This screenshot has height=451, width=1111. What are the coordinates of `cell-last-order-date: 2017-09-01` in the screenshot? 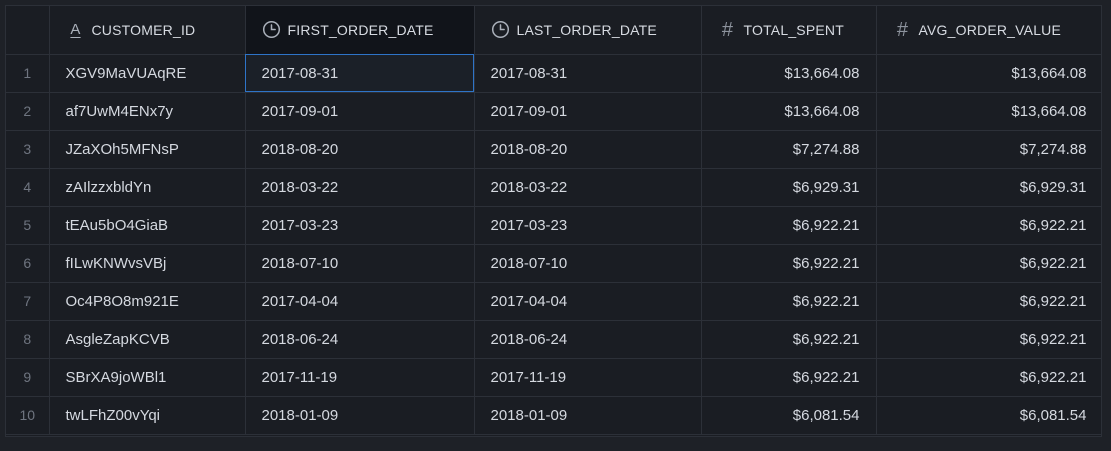 It's located at (588, 111).